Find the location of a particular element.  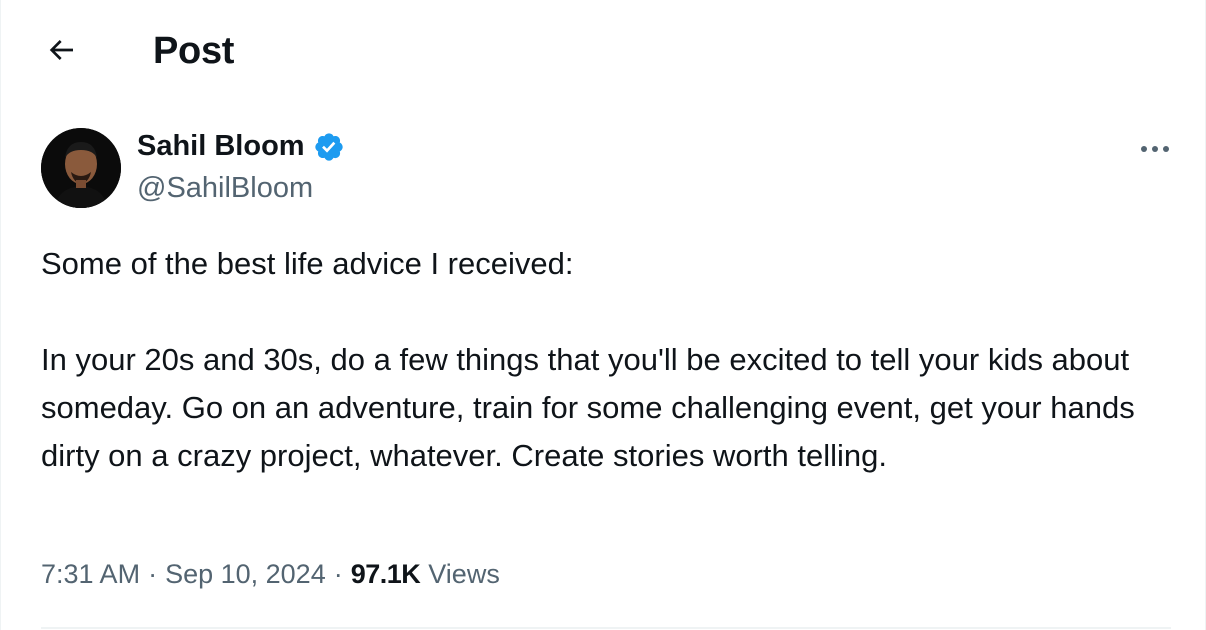

divider is located at coordinates (606, 628).